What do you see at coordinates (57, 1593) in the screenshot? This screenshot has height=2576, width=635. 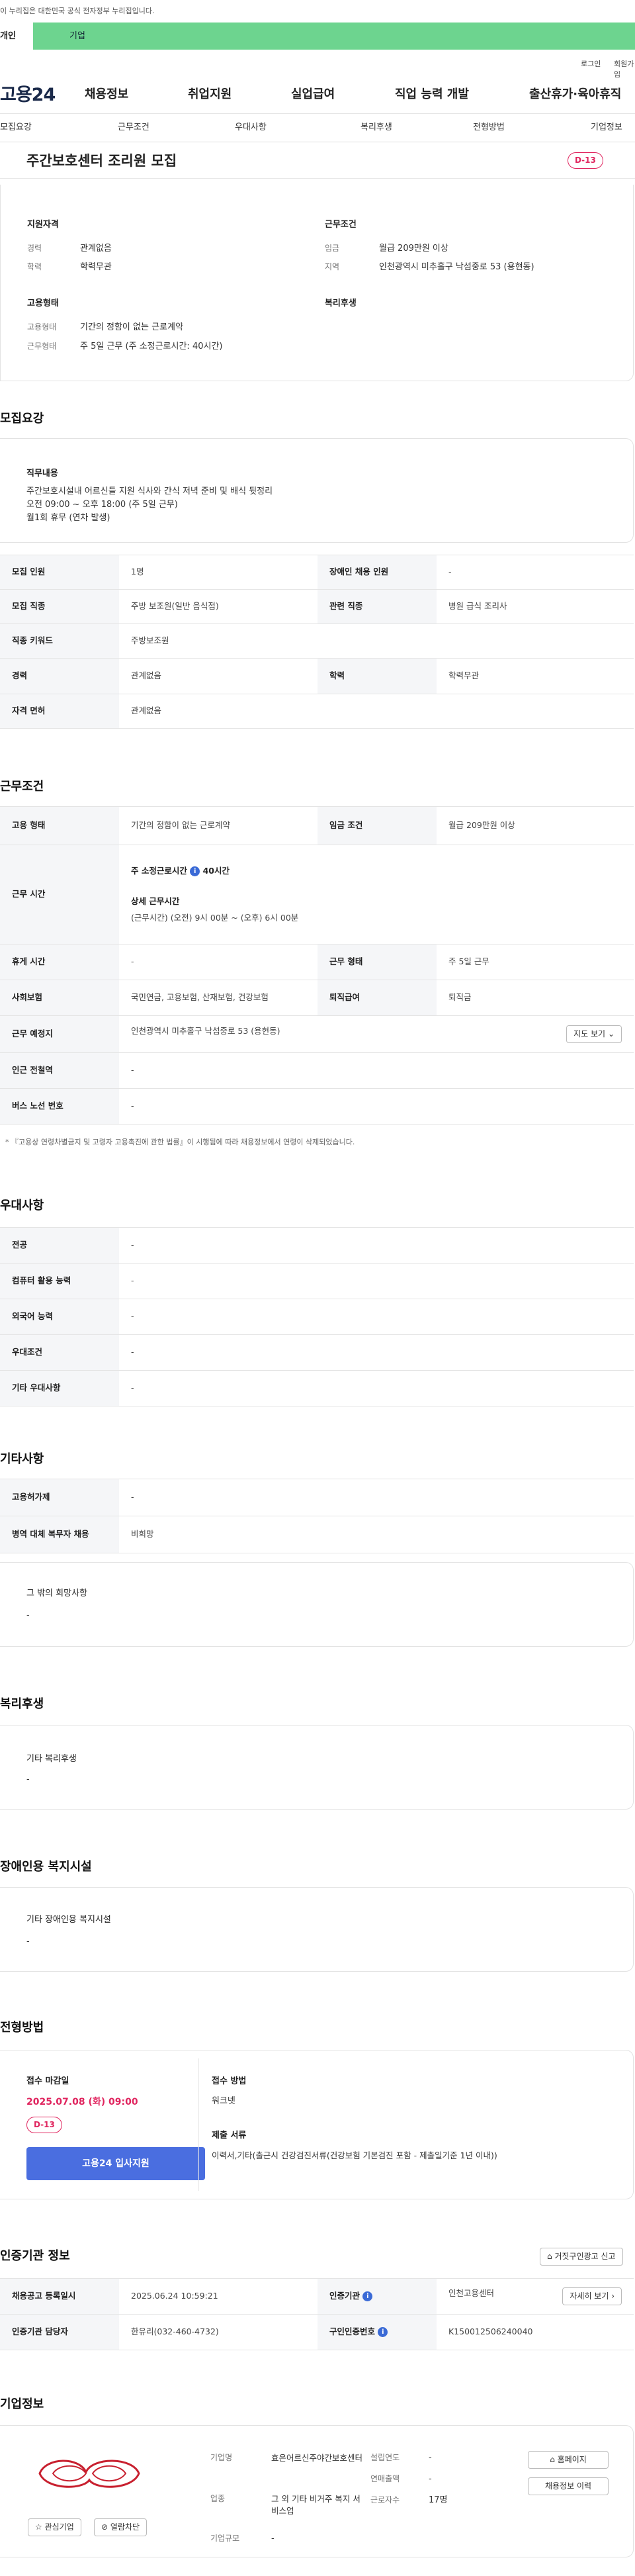 I see `hope-heading: 그 밖의 희망사항` at bounding box center [57, 1593].